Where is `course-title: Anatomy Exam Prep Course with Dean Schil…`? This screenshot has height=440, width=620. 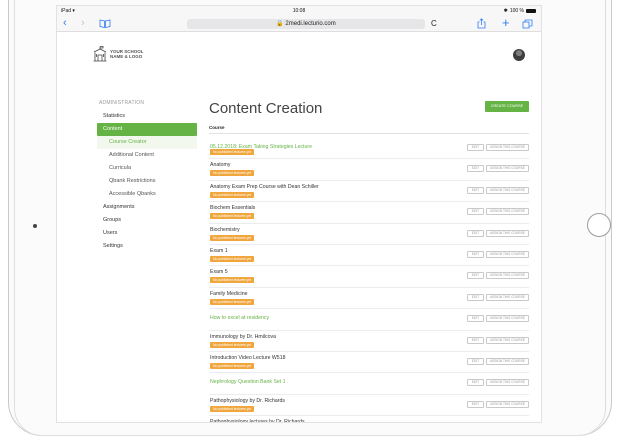
course-title: Anatomy Exam Prep Course with Dean Schil… is located at coordinates (264, 187).